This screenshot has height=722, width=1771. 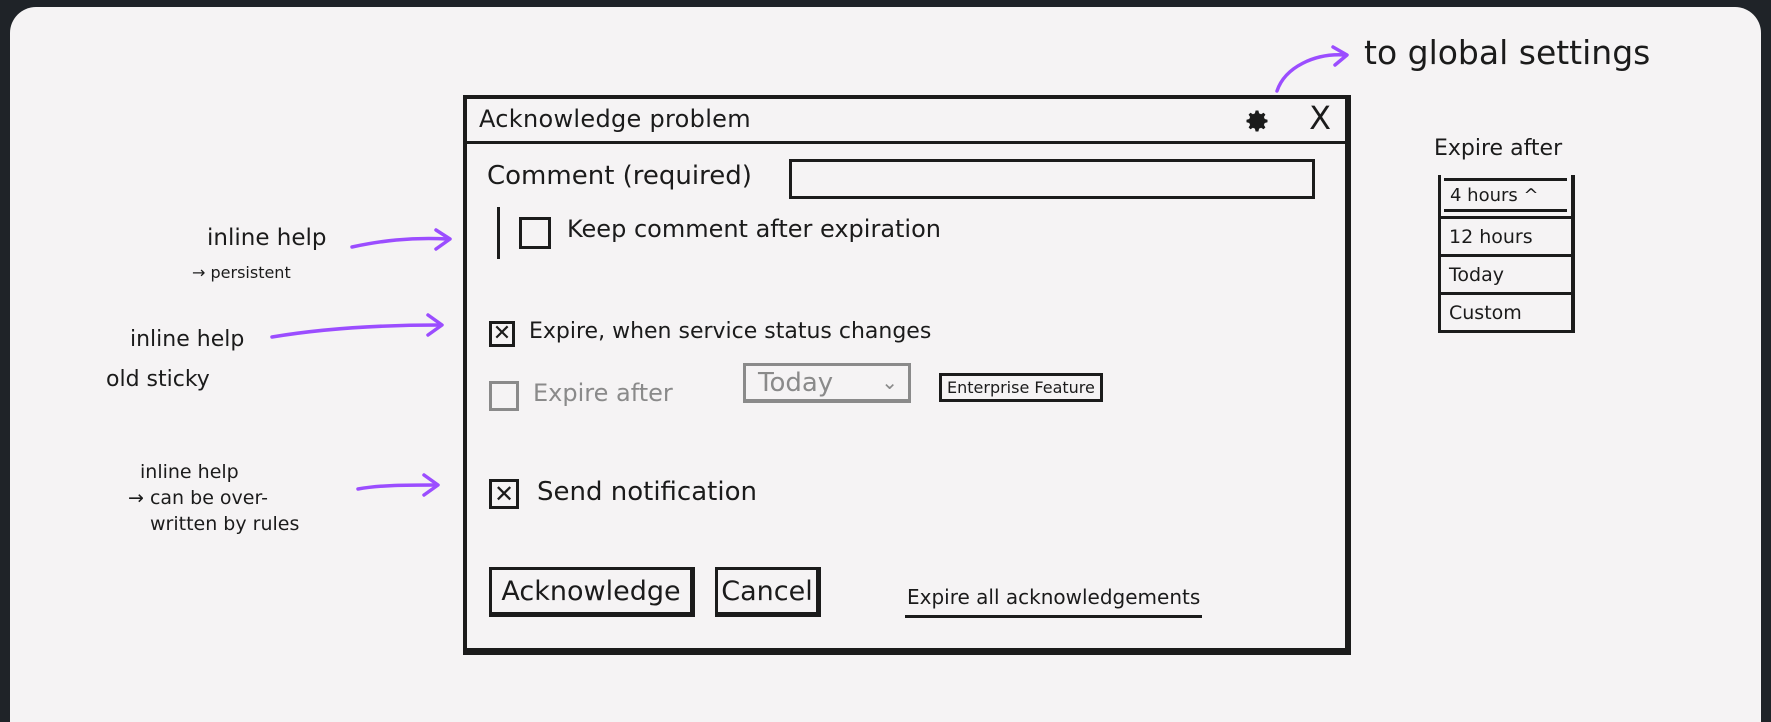 I want to click on expire-on-change-checkbox: ✕, so click(x=502, y=334).